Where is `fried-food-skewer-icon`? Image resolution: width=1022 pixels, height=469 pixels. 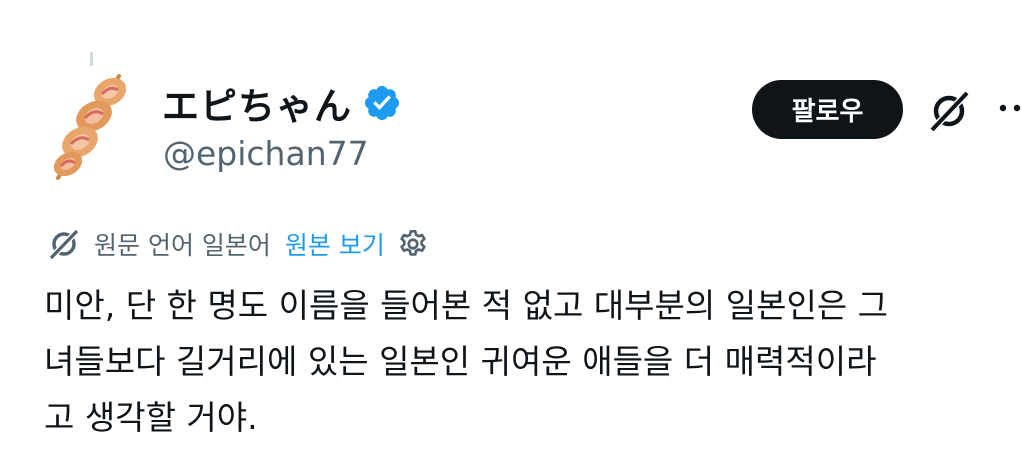
fried-food-skewer-icon is located at coordinates (90, 127).